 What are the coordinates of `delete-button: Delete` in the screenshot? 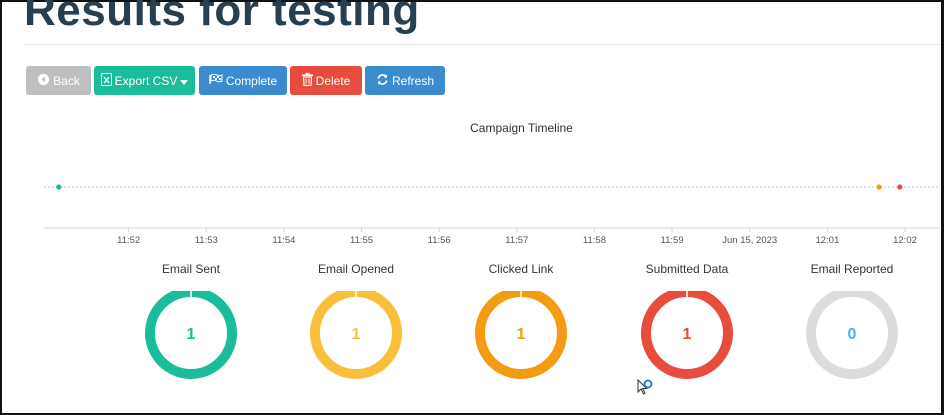 It's located at (326, 80).